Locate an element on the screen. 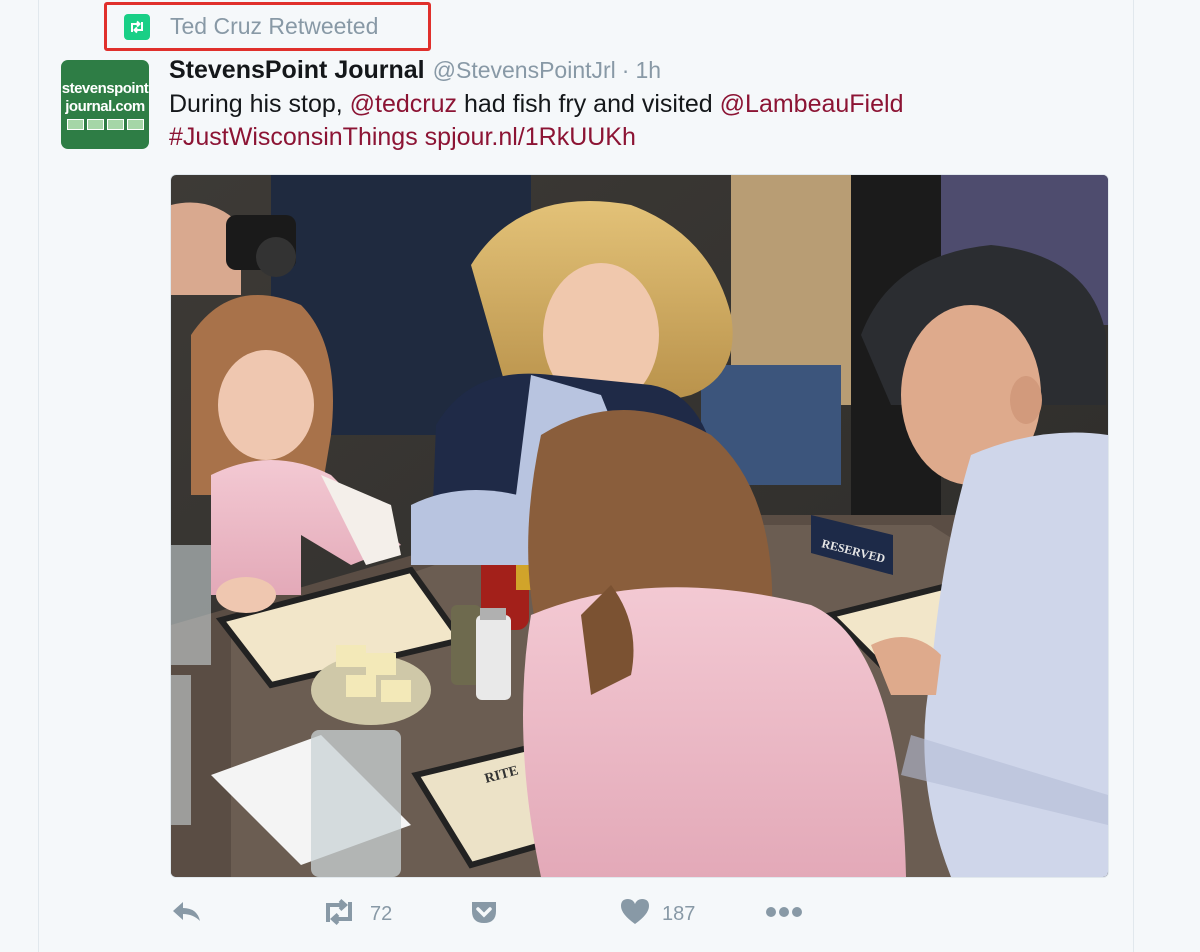 The width and height of the screenshot is (1200, 952). pocket-button is located at coordinates (484, 914).